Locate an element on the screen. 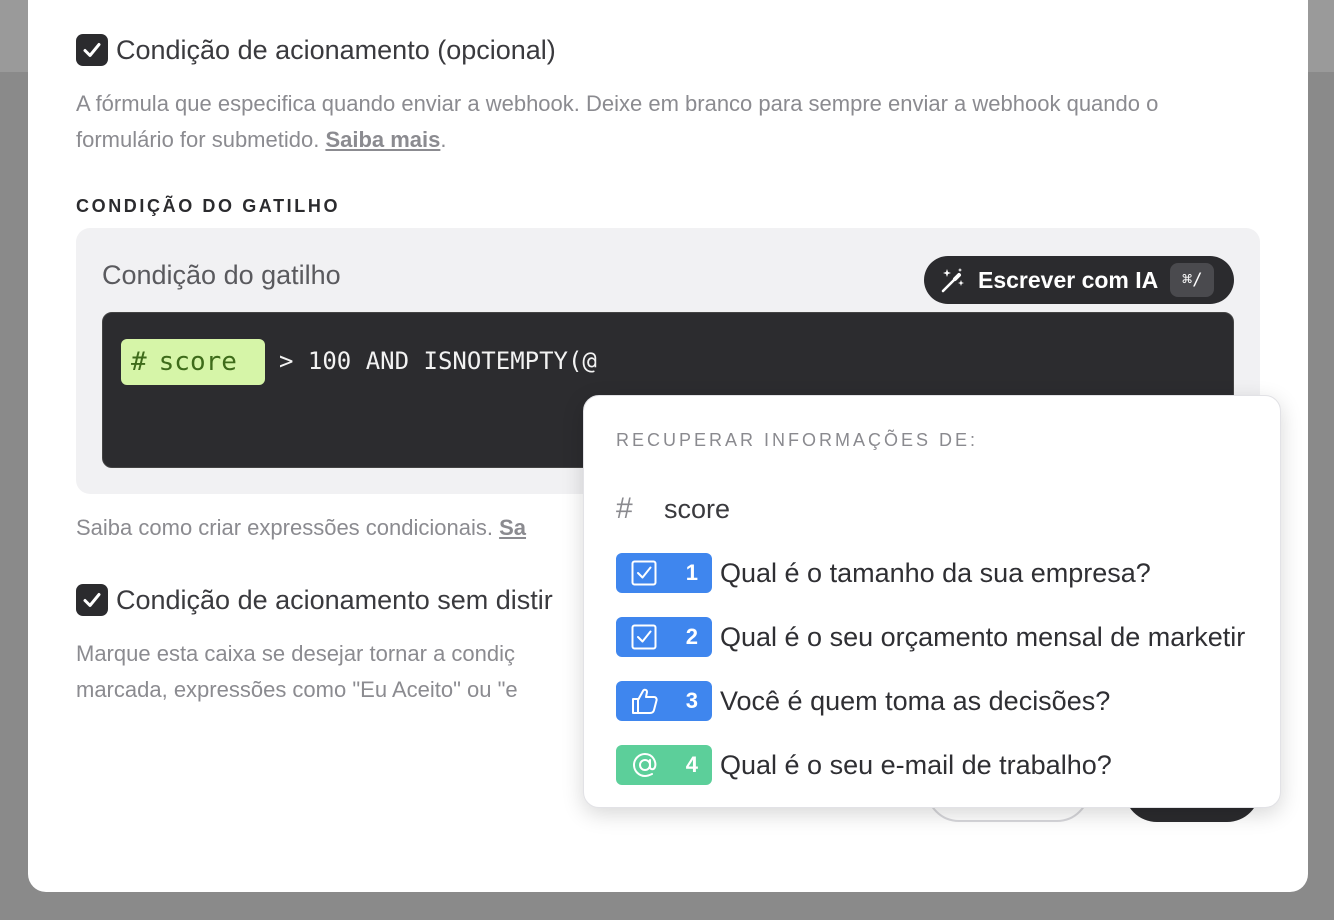 This screenshot has width=1334, height=920. learn-more-link: Saiba mais is located at coordinates (382, 139).